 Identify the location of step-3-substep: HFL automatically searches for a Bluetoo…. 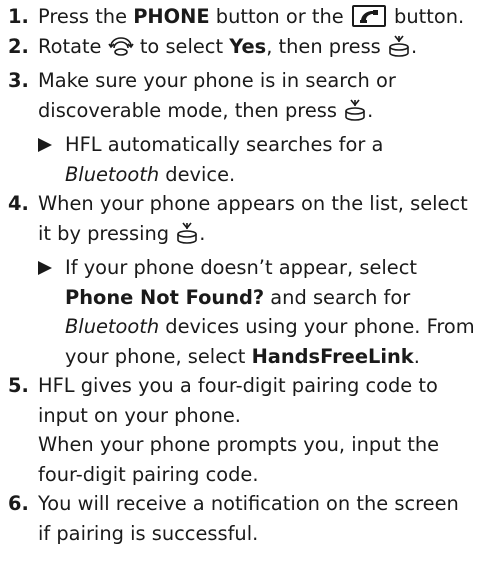
(242, 159).